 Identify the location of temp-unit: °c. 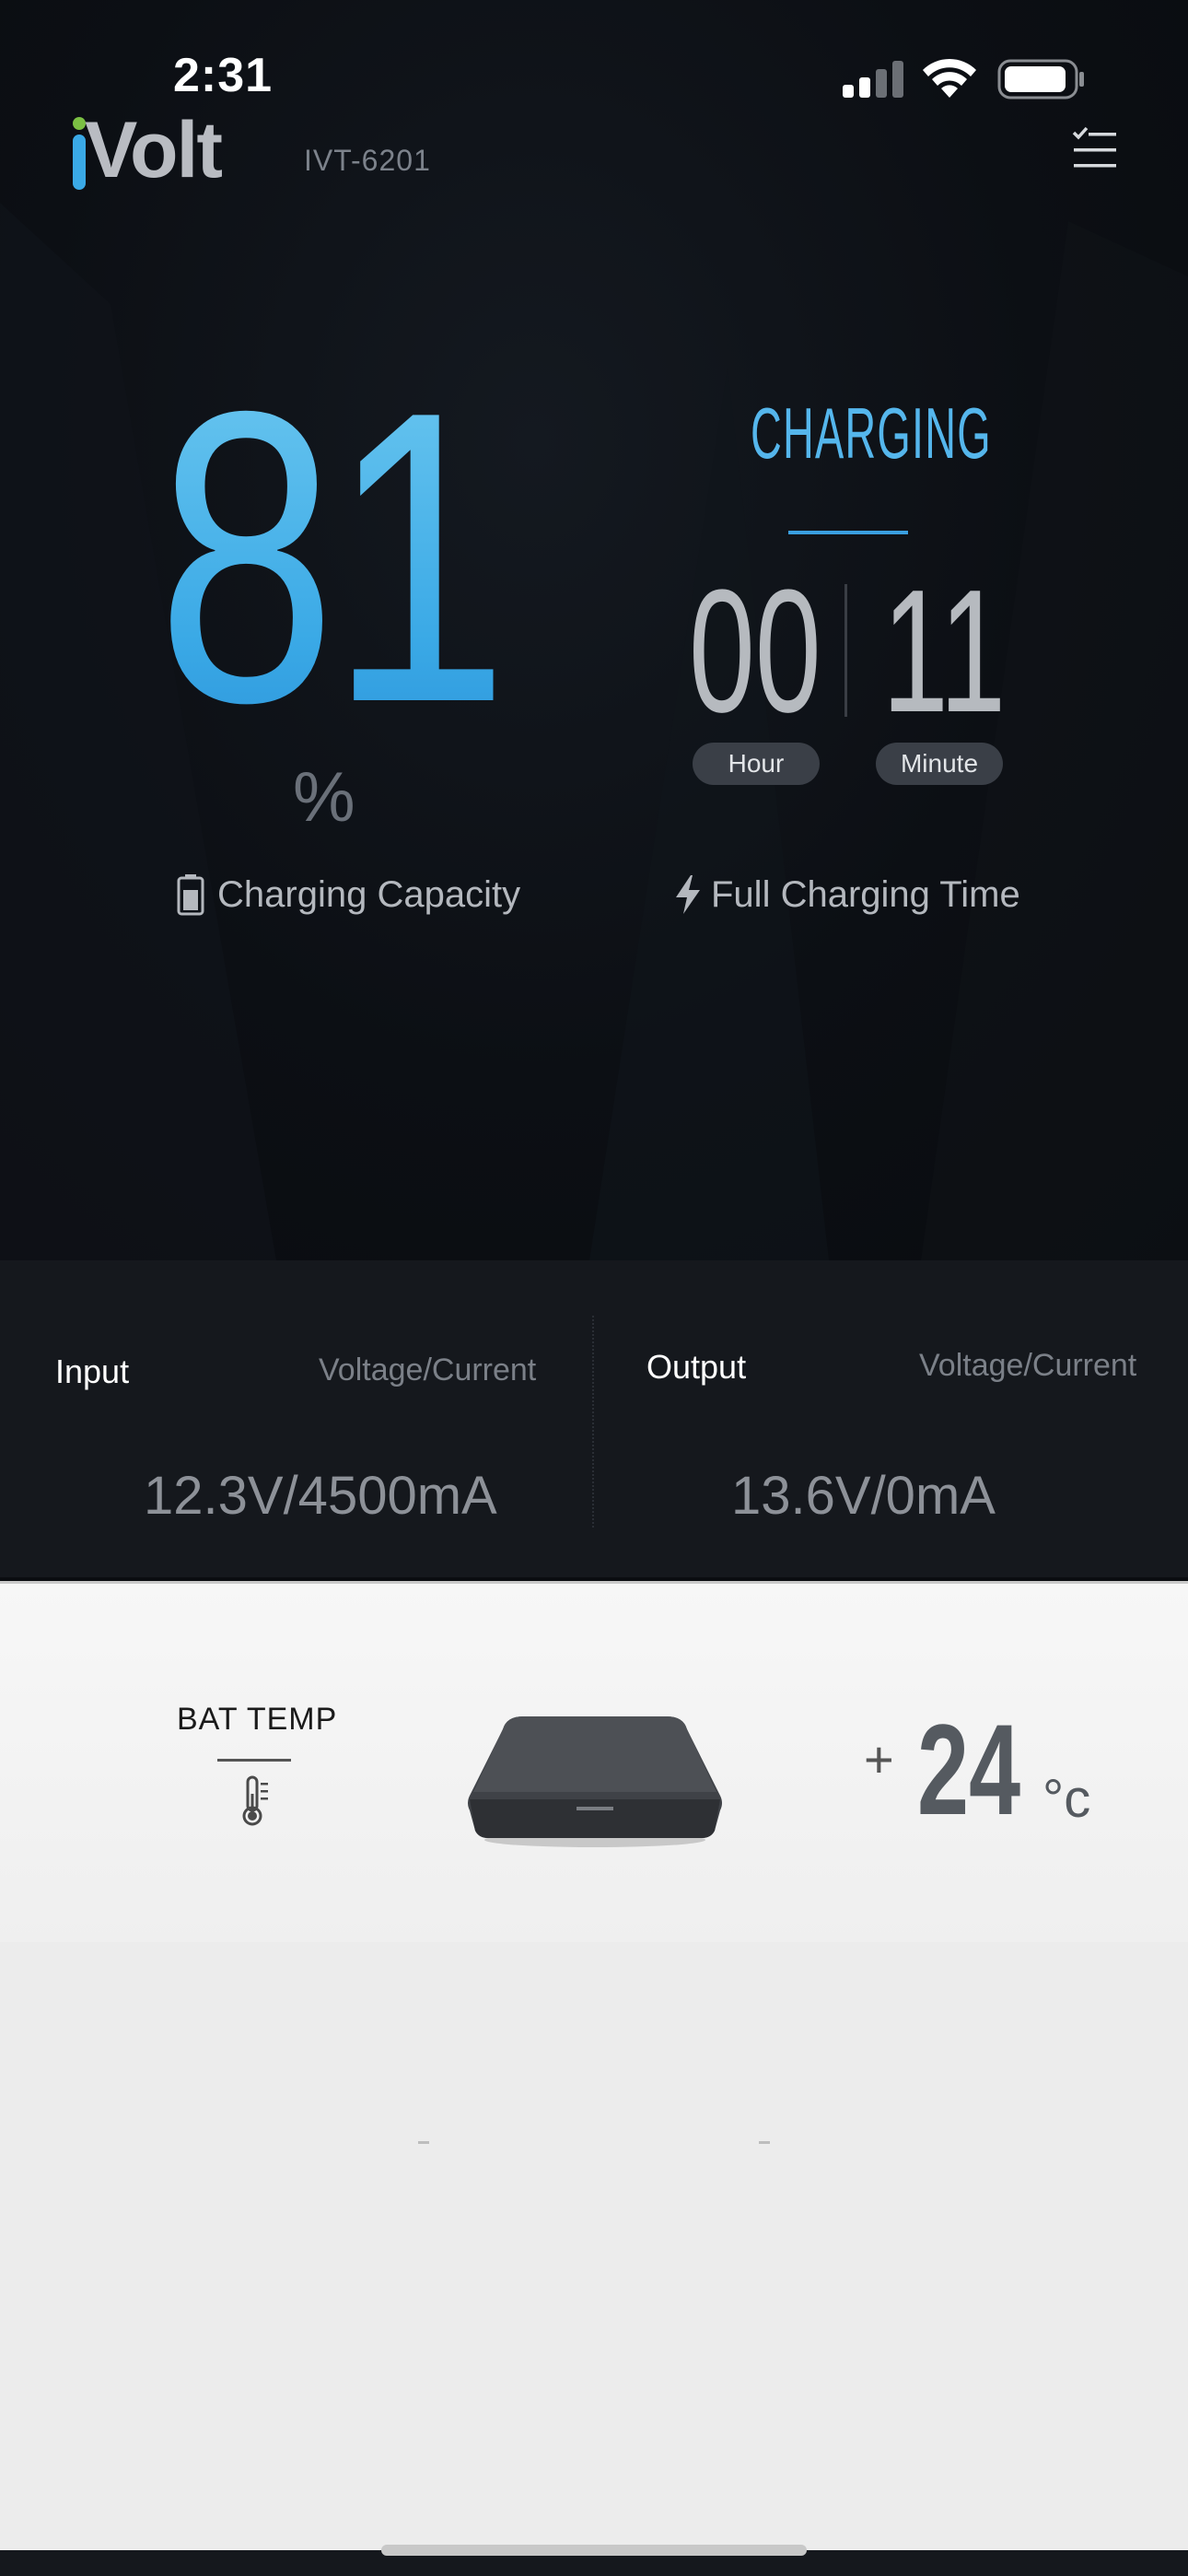
(1066, 1799).